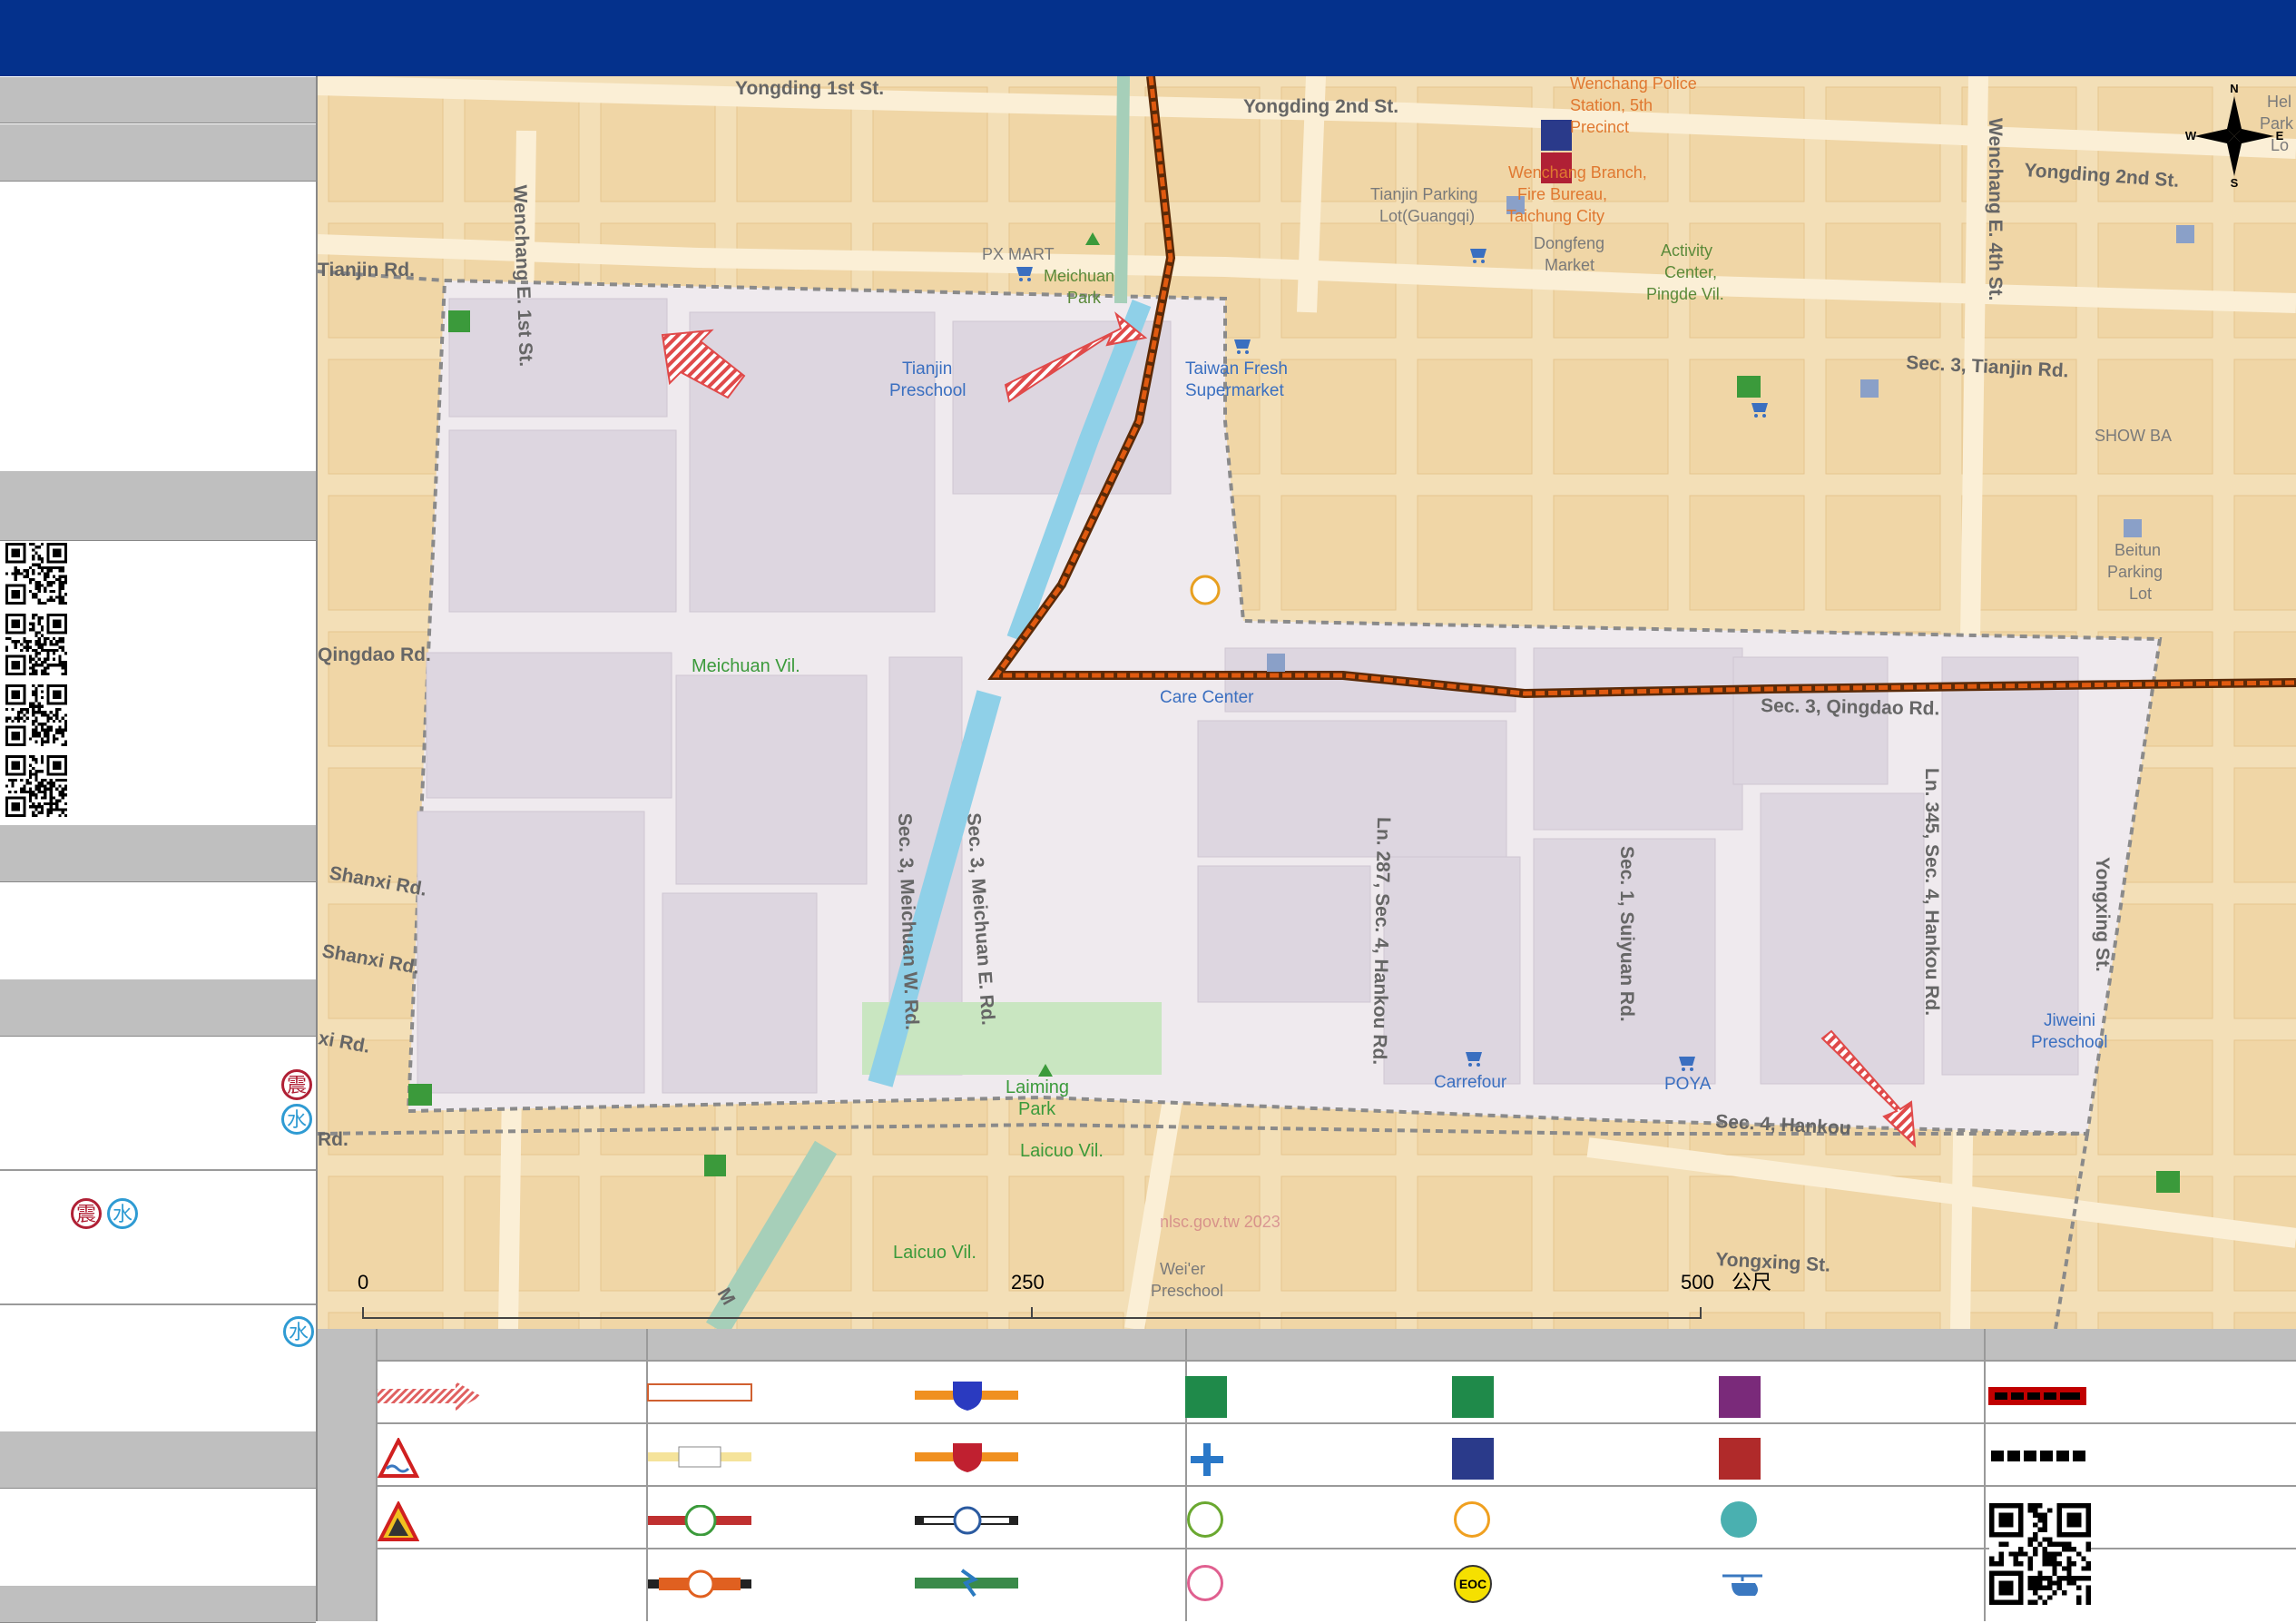 The width and height of the screenshot is (2296, 1623). Describe the element at coordinates (363, 1282) in the screenshot. I see `scale-tick-0: 0` at that location.